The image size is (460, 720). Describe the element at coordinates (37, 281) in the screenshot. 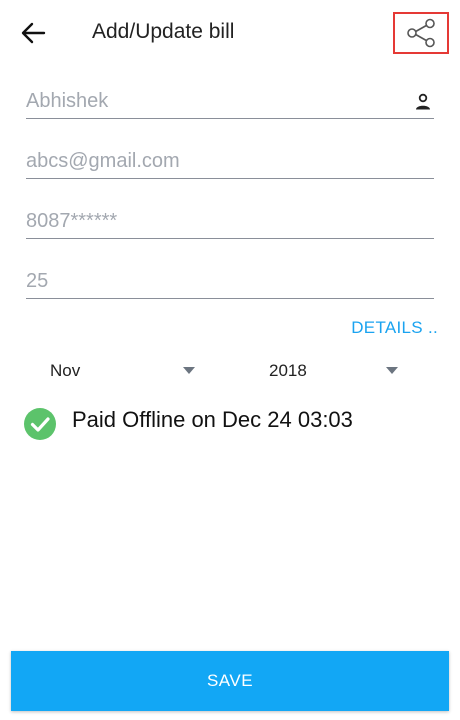

I see `amount-value: 25` at that location.